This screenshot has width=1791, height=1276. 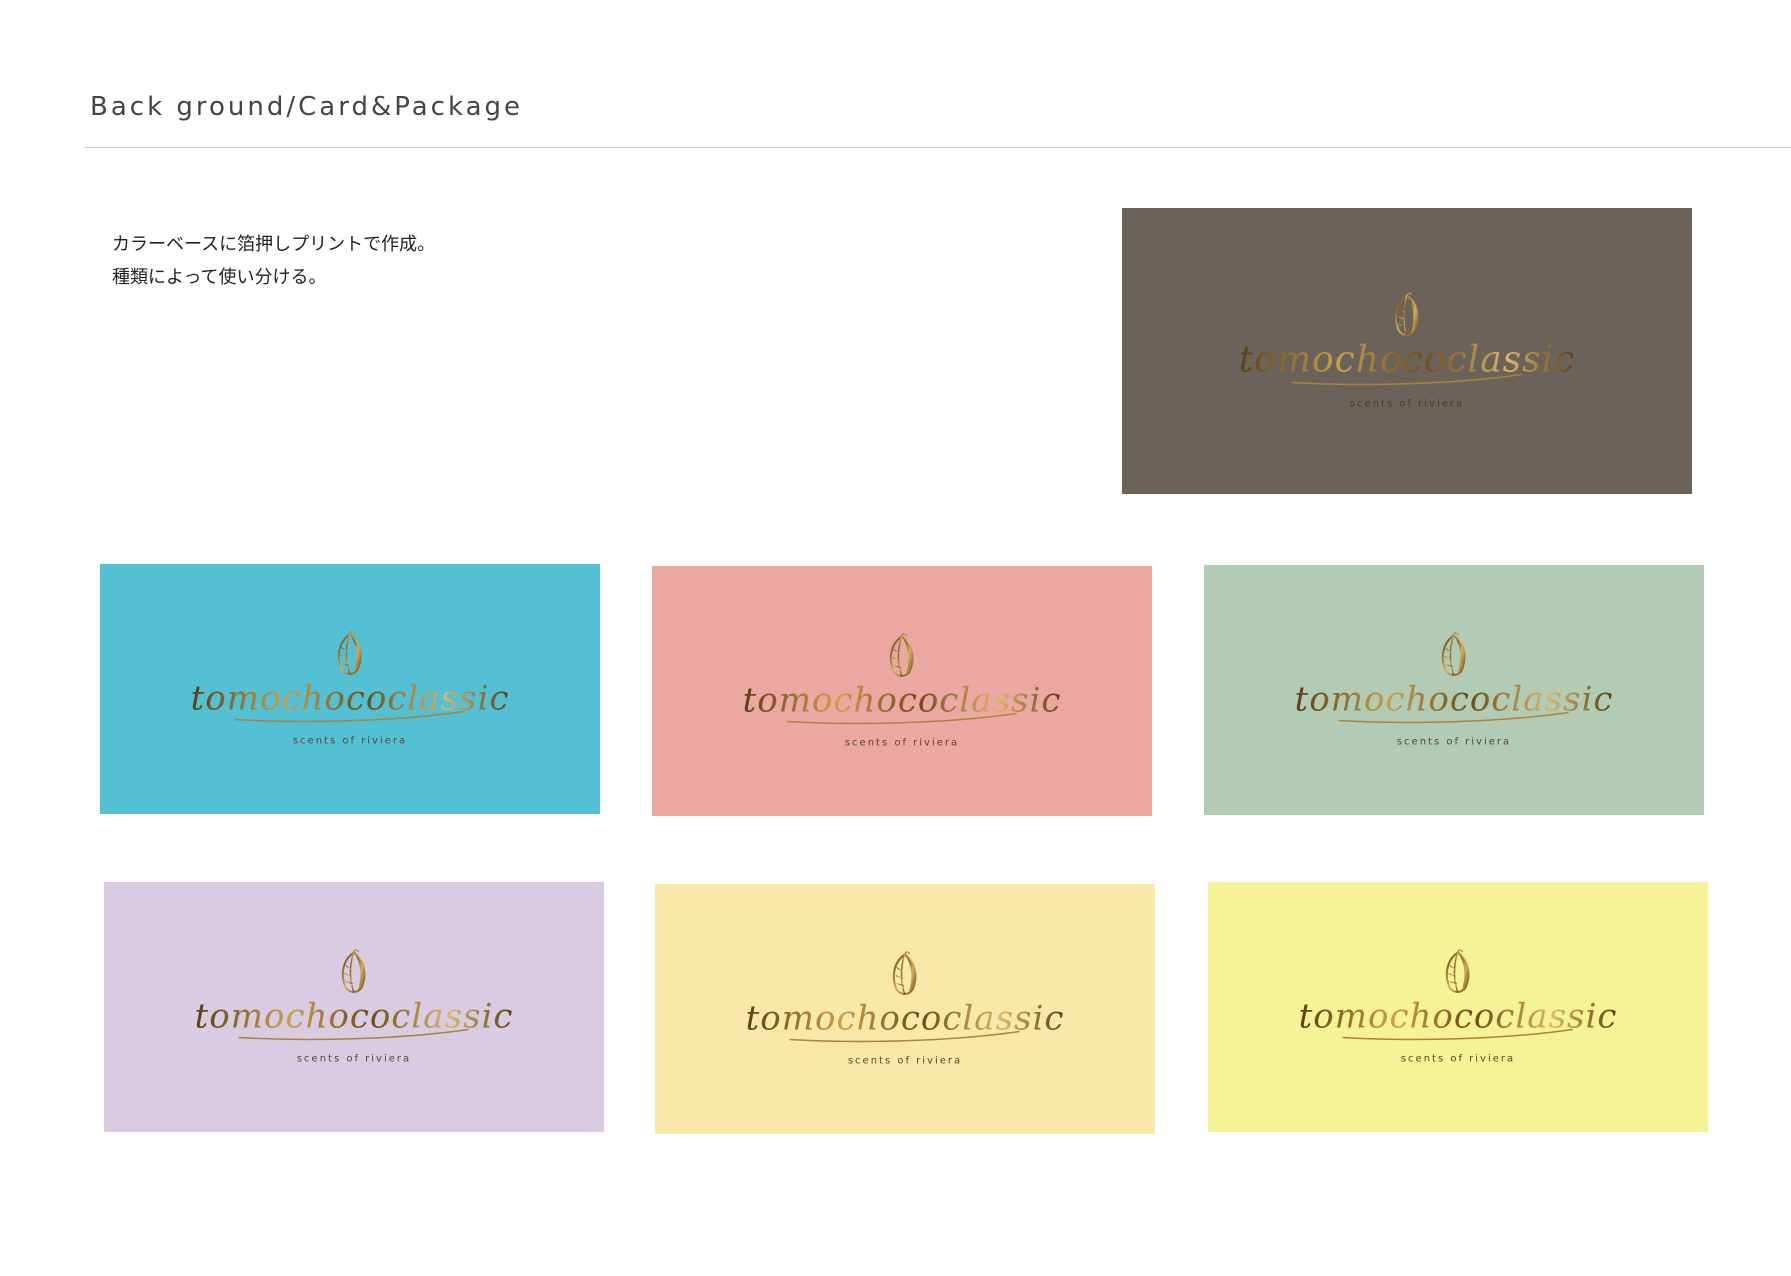 I want to click on description: カラーベースに箔押しプリントで作成。 種類によって使い分ける。, so click(x=273, y=261).